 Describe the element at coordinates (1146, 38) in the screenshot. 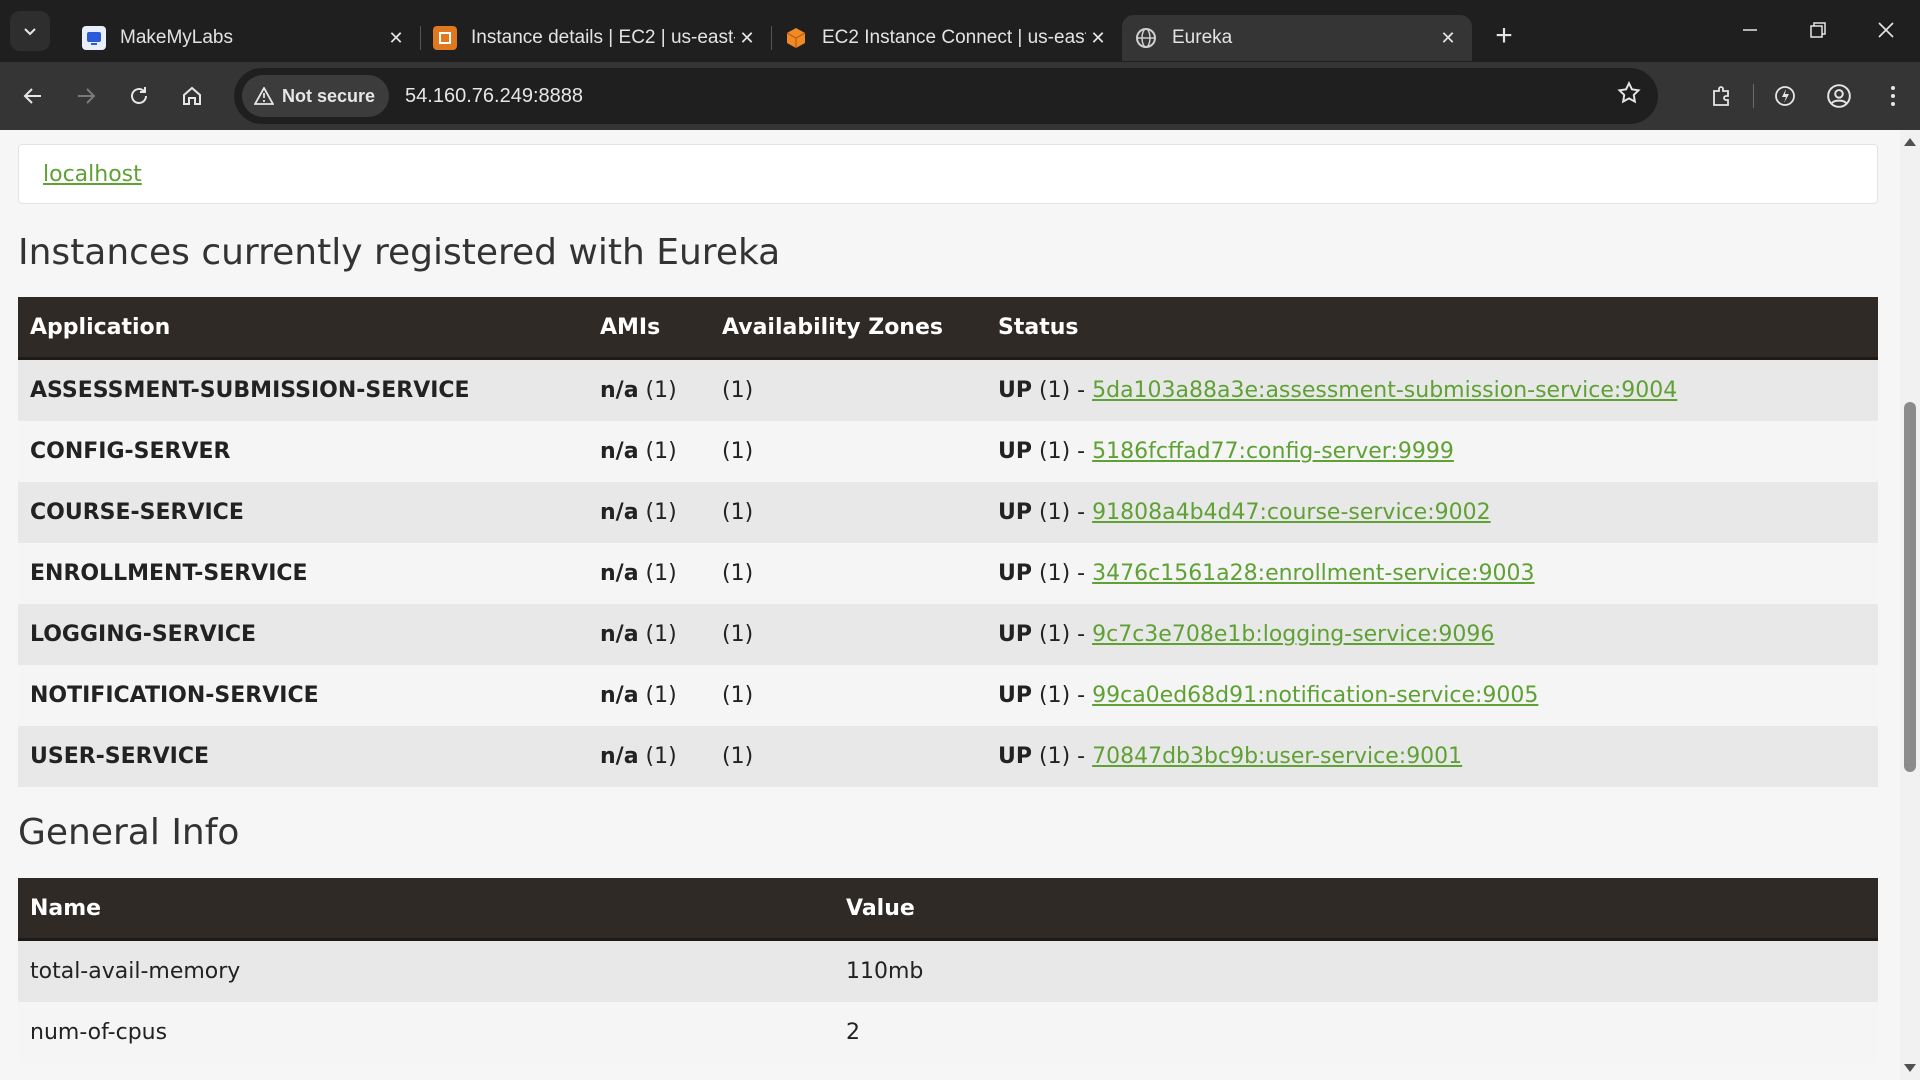

I see `globe-icon` at that location.